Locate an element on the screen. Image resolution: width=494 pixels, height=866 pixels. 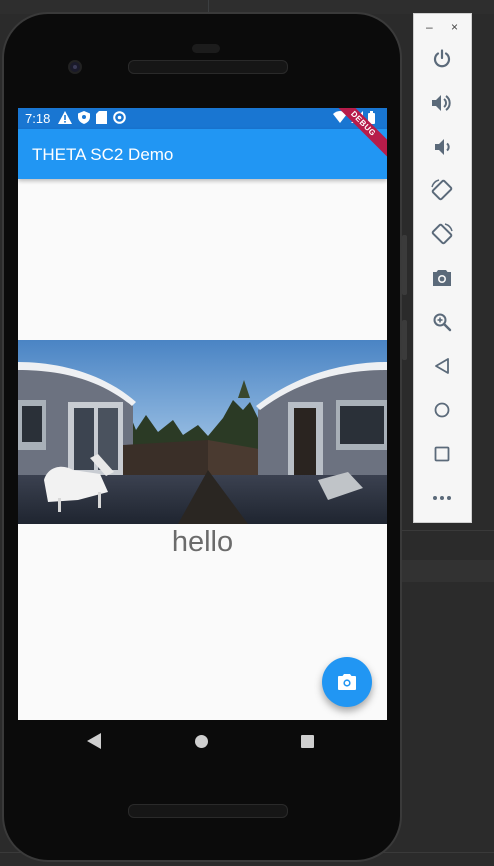
nav-back-button is located at coordinates (94, 741).